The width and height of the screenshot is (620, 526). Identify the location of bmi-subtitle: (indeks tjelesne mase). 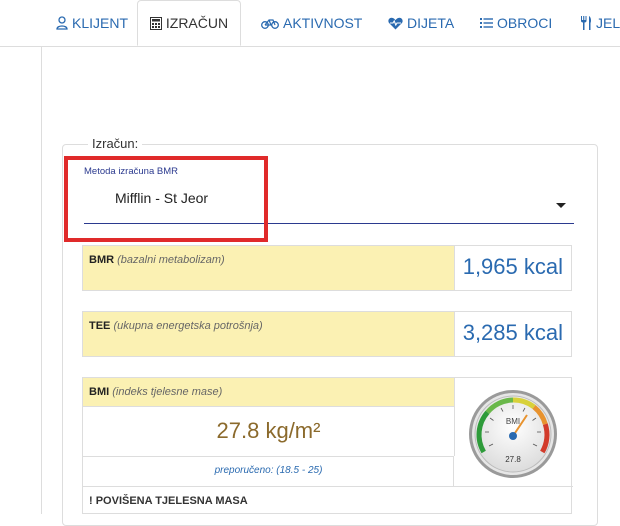
(167, 392).